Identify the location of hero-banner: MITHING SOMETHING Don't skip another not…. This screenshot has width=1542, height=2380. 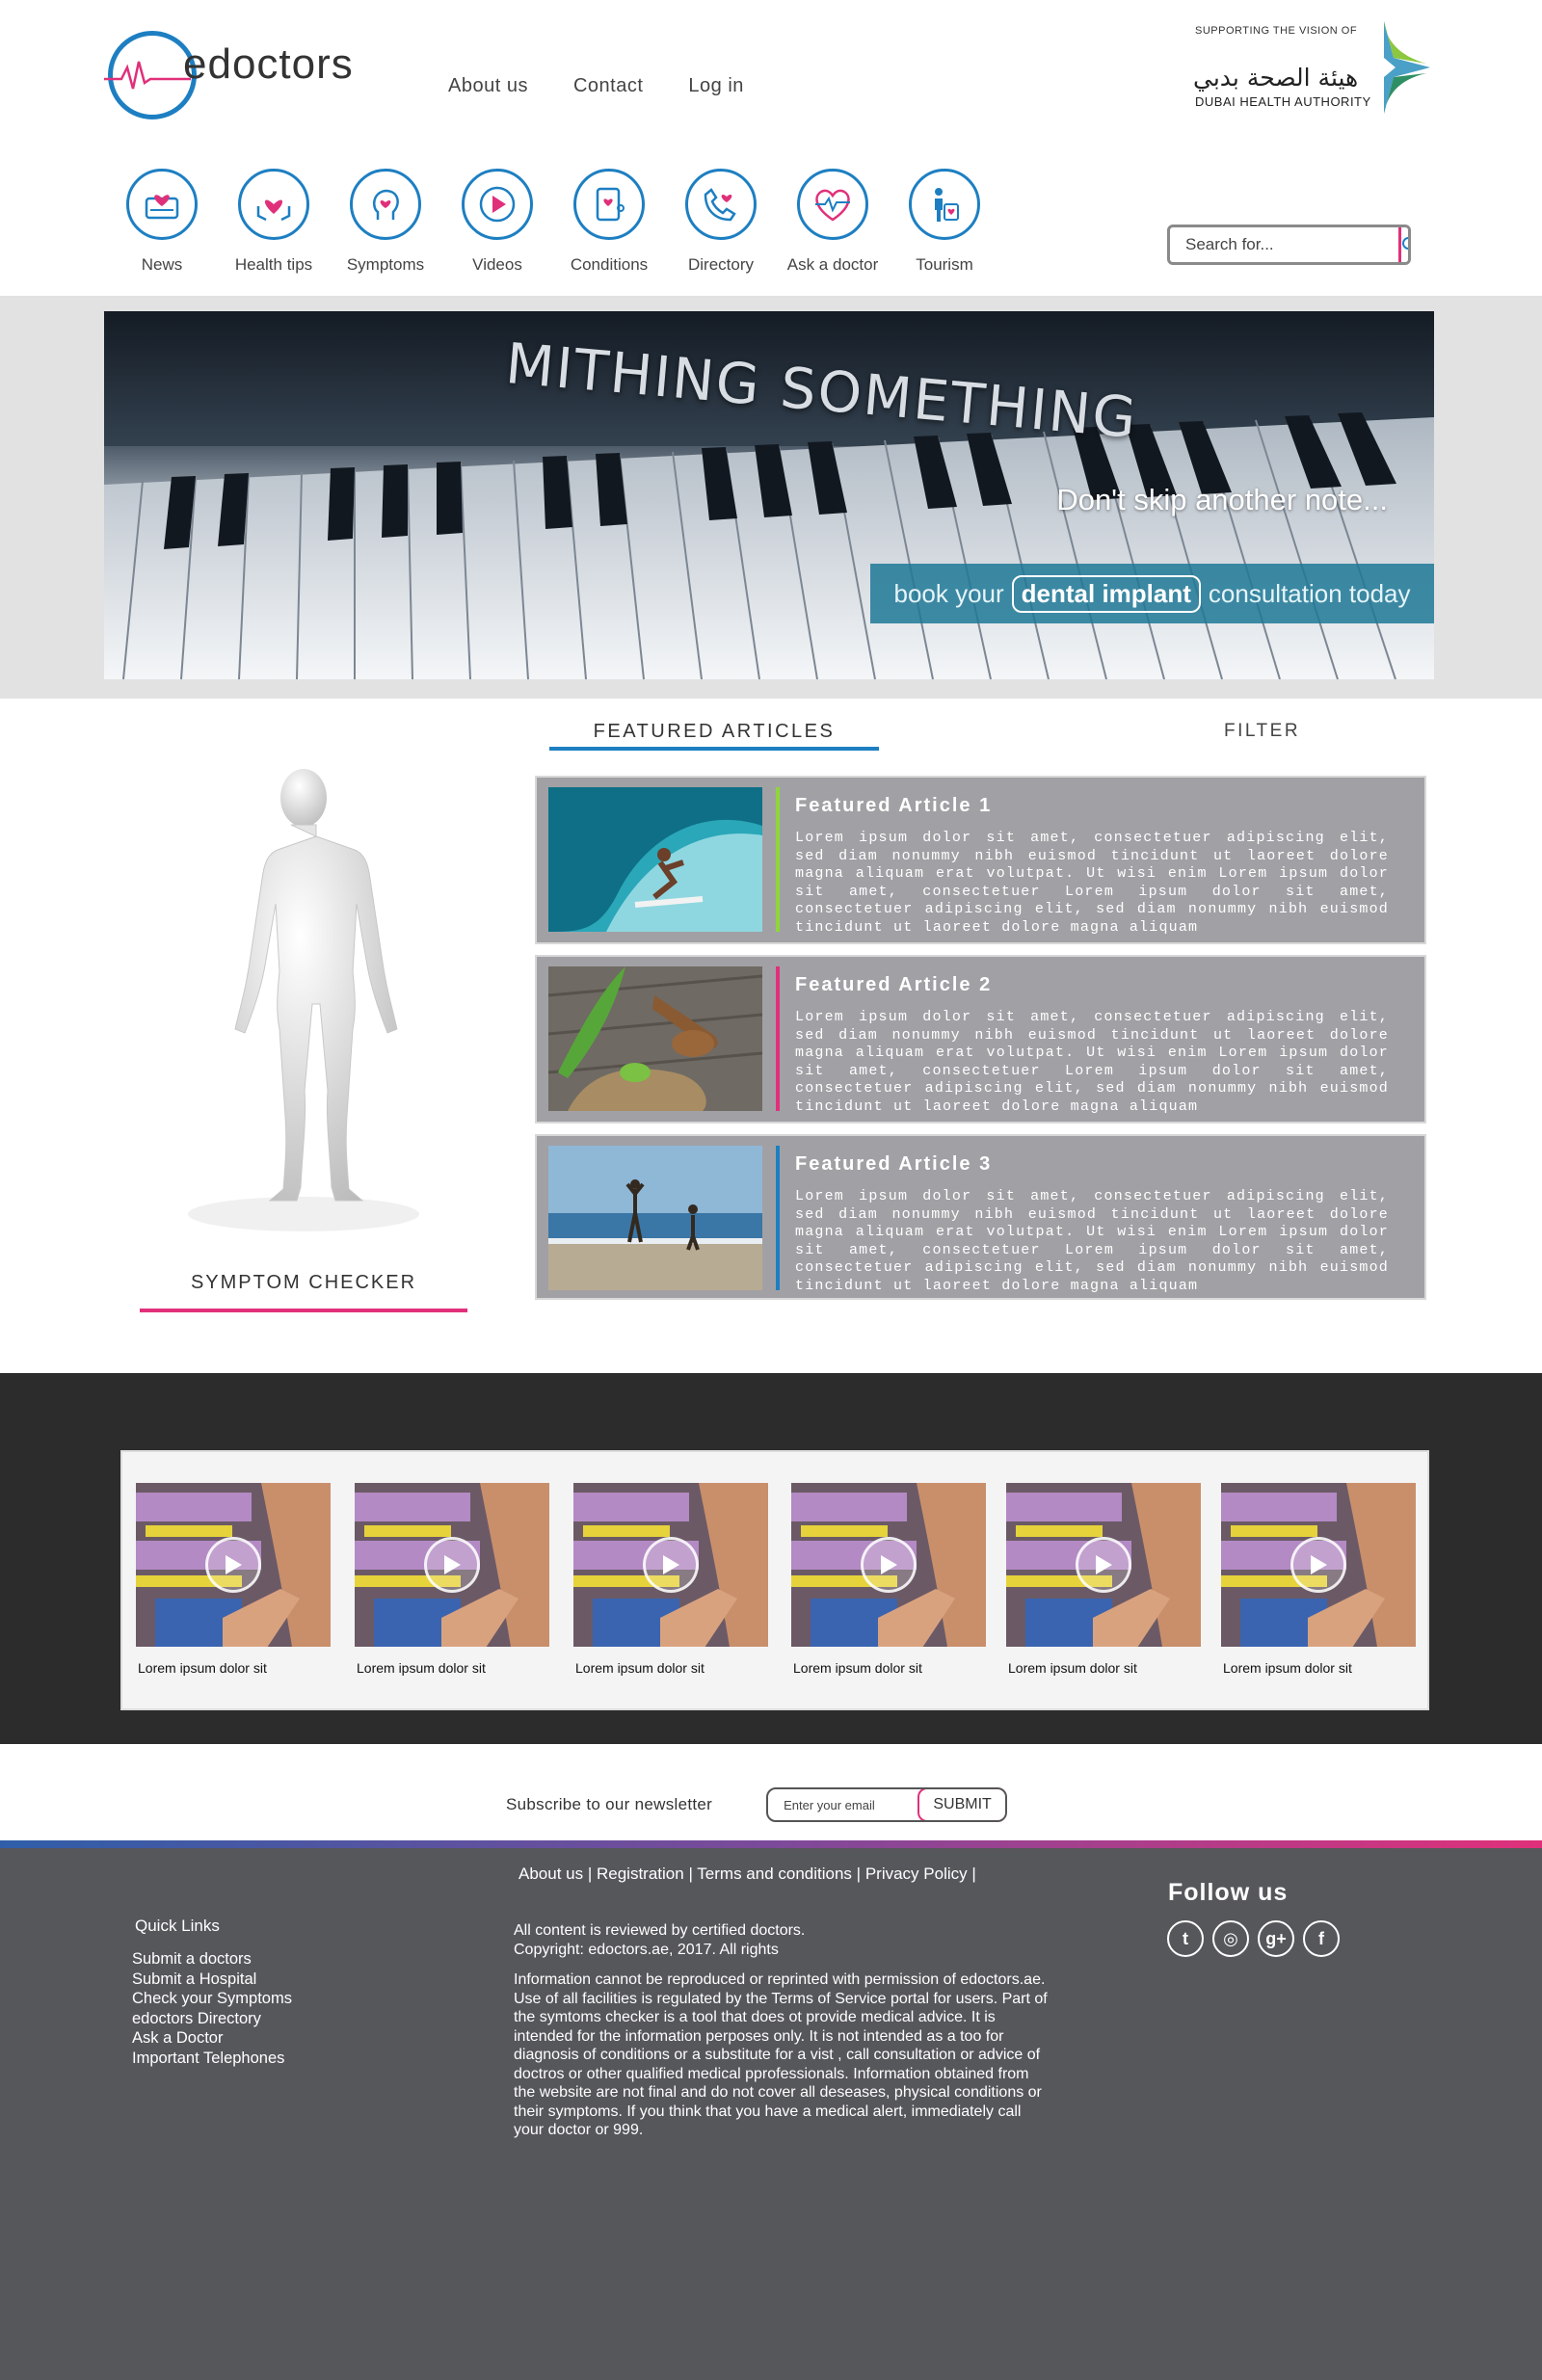
(769, 495).